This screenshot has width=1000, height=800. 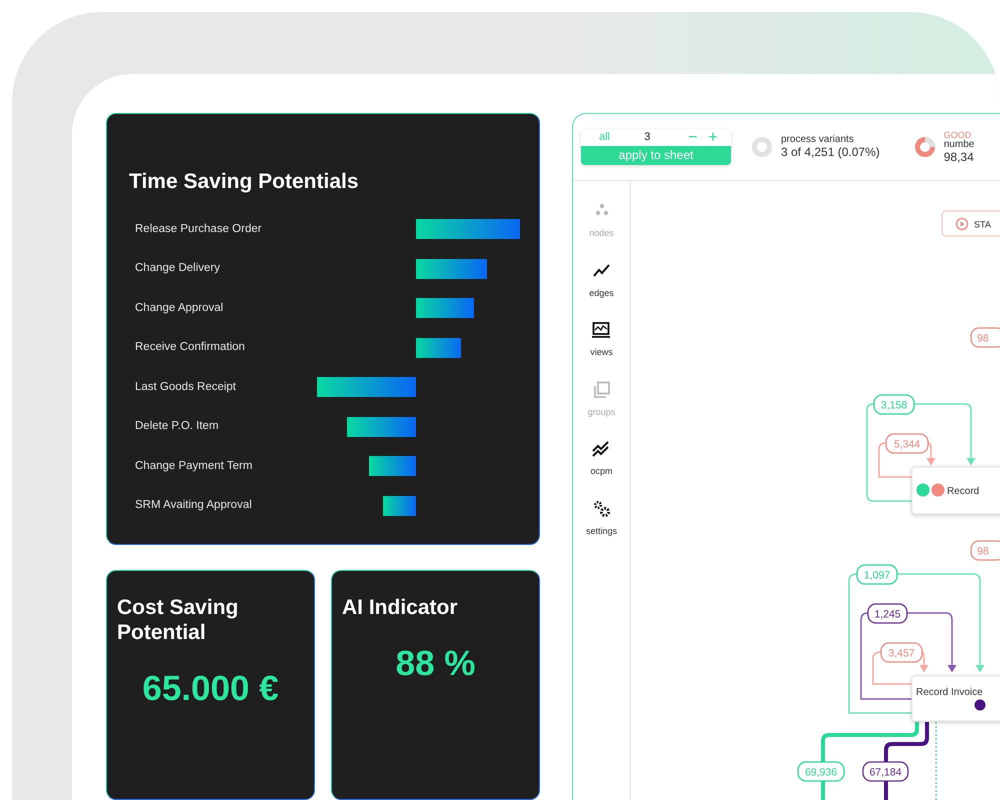 I want to click on stat-value: 98,34, so click(x=959, y=157).